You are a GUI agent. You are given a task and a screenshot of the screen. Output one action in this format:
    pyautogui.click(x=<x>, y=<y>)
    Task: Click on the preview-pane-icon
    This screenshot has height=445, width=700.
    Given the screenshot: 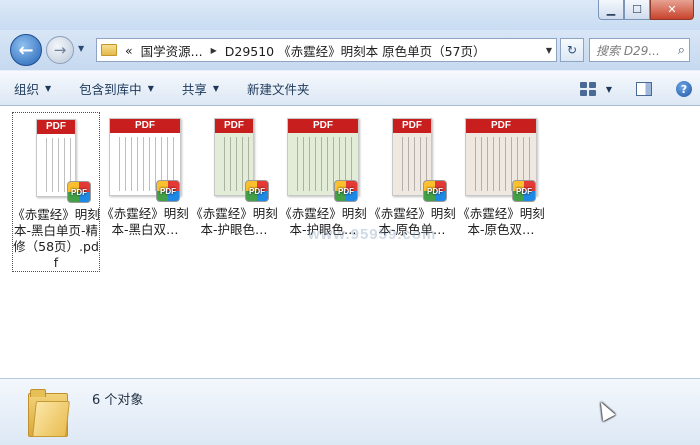 What is the action you would take?
    pyautogui.click(x=644, y=89)
    